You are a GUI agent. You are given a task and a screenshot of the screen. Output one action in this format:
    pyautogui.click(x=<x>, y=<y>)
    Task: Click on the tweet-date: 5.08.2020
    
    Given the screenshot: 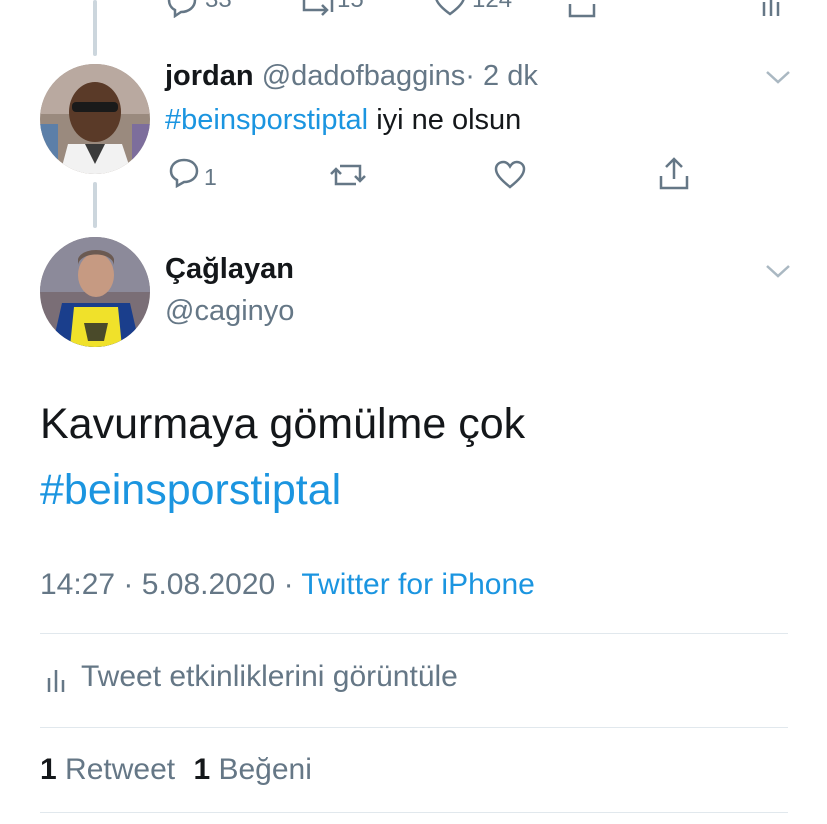 What is the action you would take?
    pyautogui.click(x=208, y=584)
    